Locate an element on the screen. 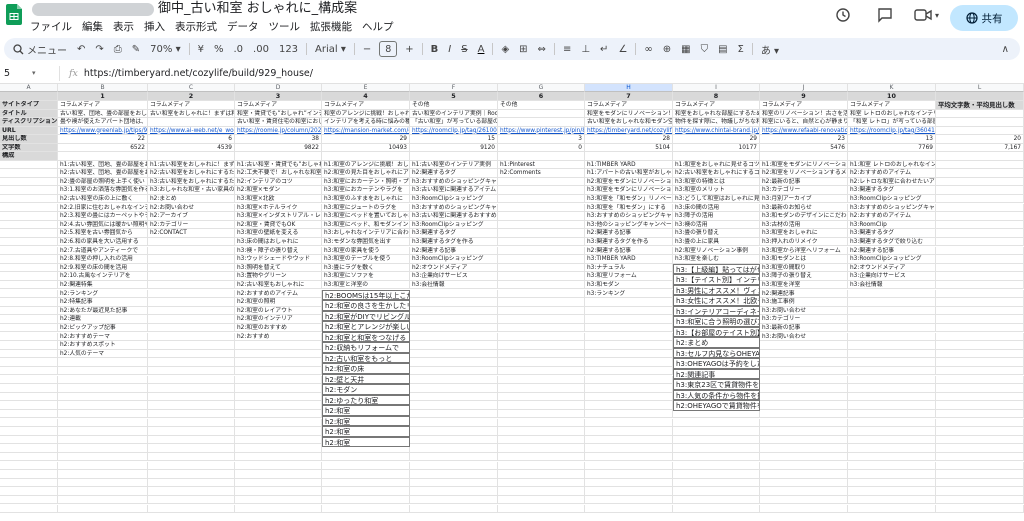 The image size is (1024, 521). structure-cell: h3:最新の記事 is located at coordinates (804, 328).